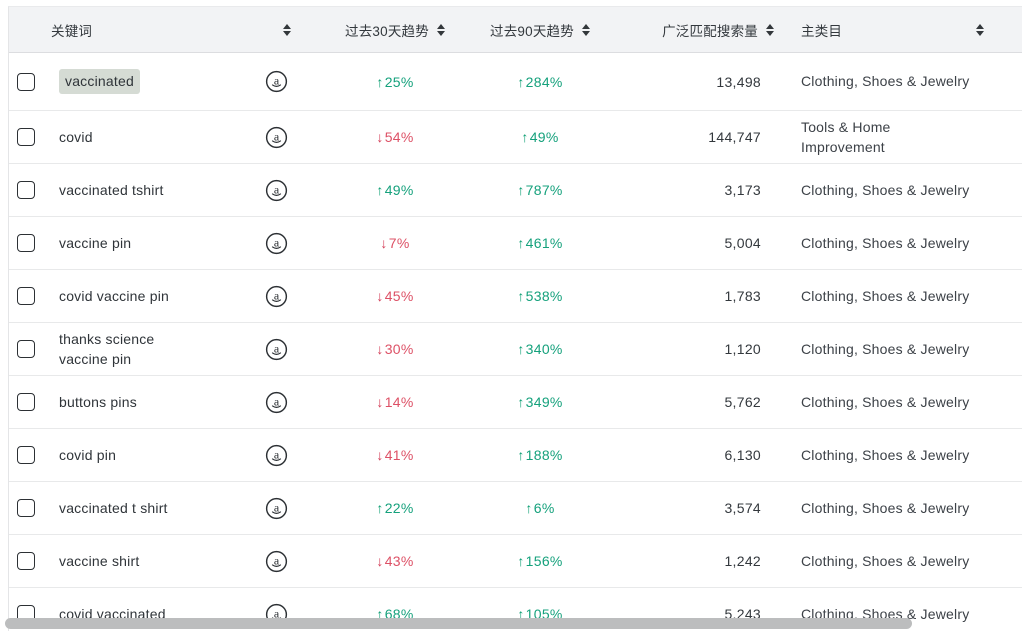 Image resolution: width=1022 pixels, height=631 pixels. What do you see at coordinates (395, 402) in the screenshot?
I see `trend-30d-cell: ↓ 14%` at bounding box center [395, 402].